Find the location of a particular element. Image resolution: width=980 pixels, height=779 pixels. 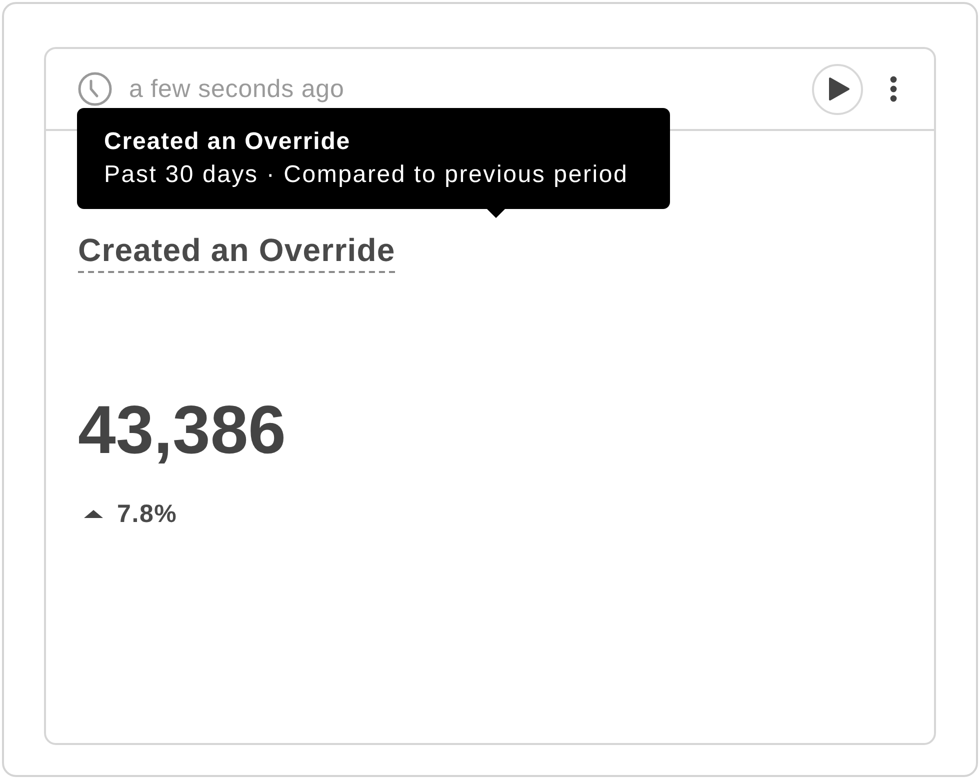

metric-value: 43,386 is located at coordinates (182, 430).